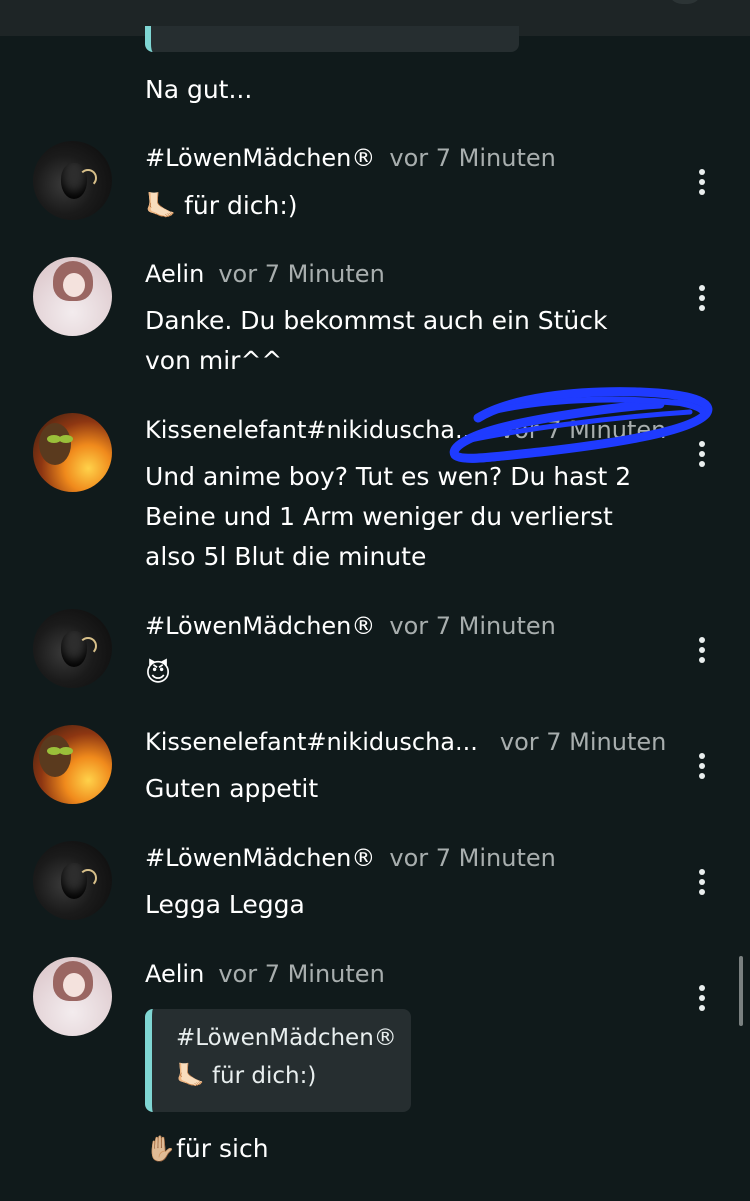  What do you see at coordinates (232, 788) in the screenshot?
I see `message-text: Guten appetit` at bounding box center [232, 788].